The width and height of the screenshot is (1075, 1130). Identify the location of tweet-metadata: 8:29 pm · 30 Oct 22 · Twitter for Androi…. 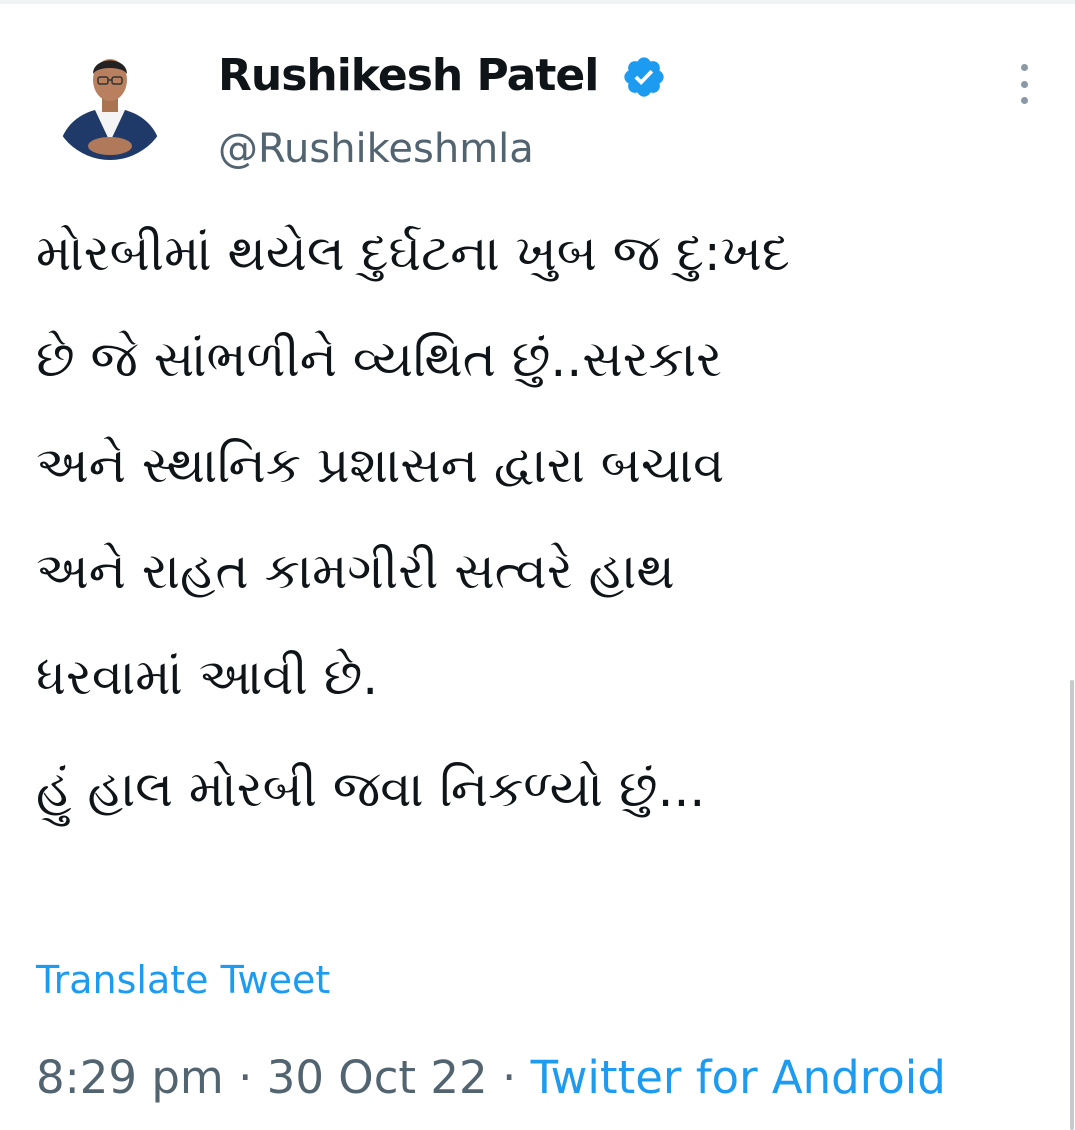
(491, 1078).